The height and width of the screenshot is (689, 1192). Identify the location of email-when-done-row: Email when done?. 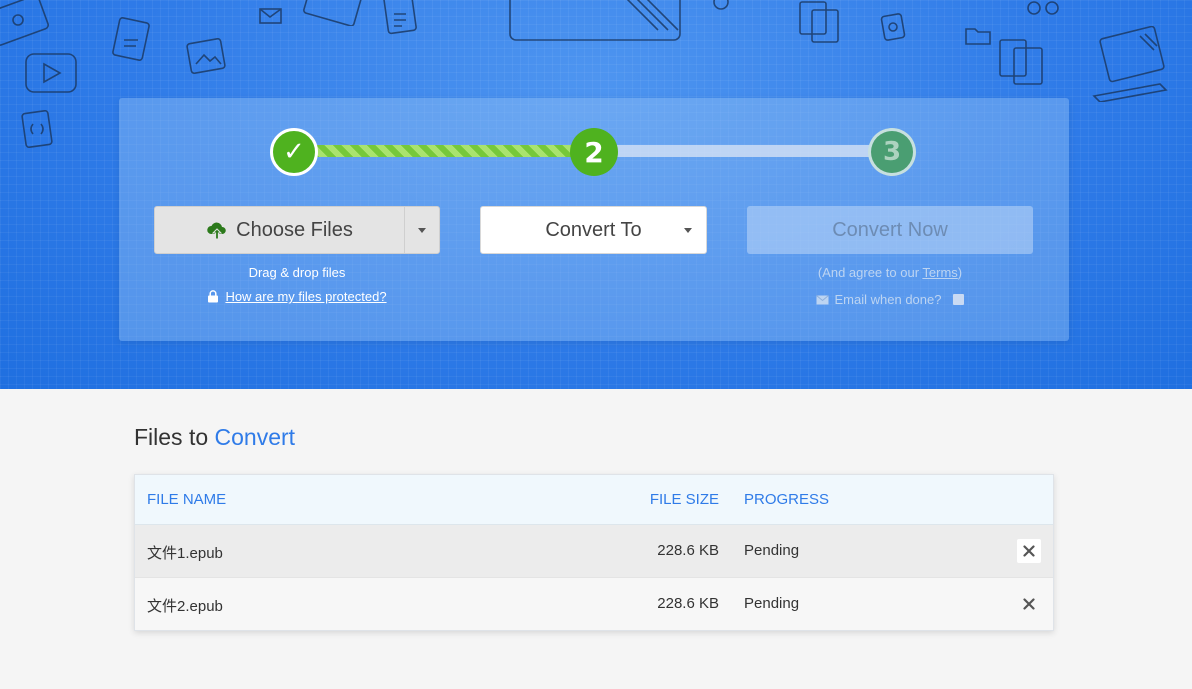
(890, 299).